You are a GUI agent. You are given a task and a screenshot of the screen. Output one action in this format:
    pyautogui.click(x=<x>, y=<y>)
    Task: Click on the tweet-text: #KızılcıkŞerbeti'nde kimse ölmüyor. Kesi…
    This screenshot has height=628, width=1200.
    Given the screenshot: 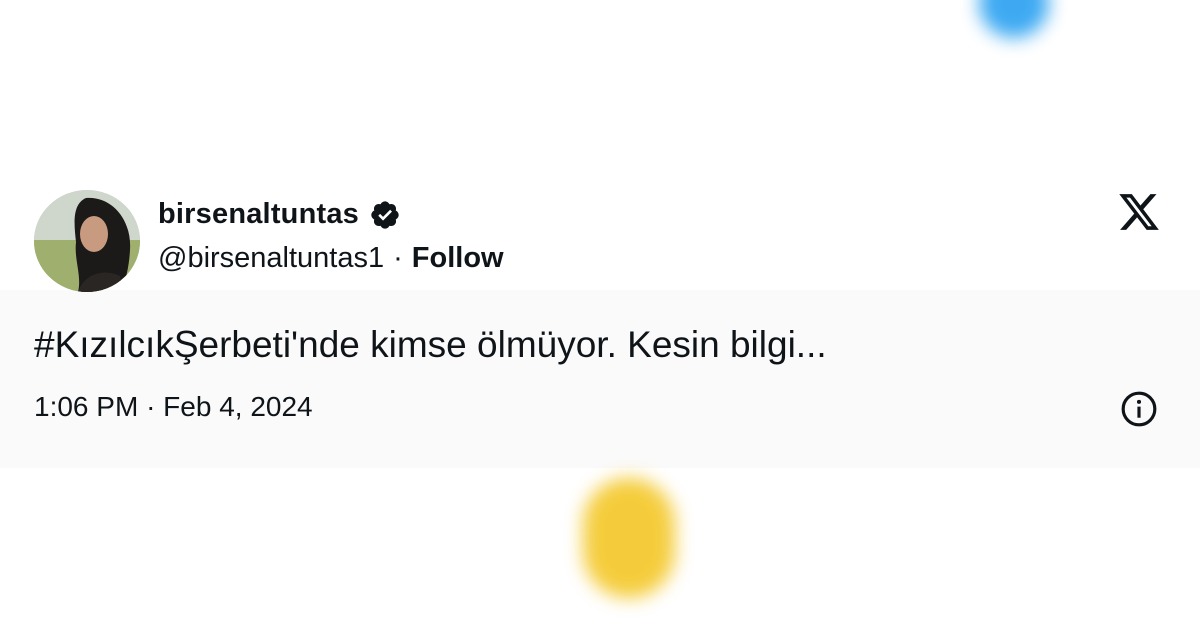 What is the action you would take?
    pyautogui.click(x=430, y=344)
    